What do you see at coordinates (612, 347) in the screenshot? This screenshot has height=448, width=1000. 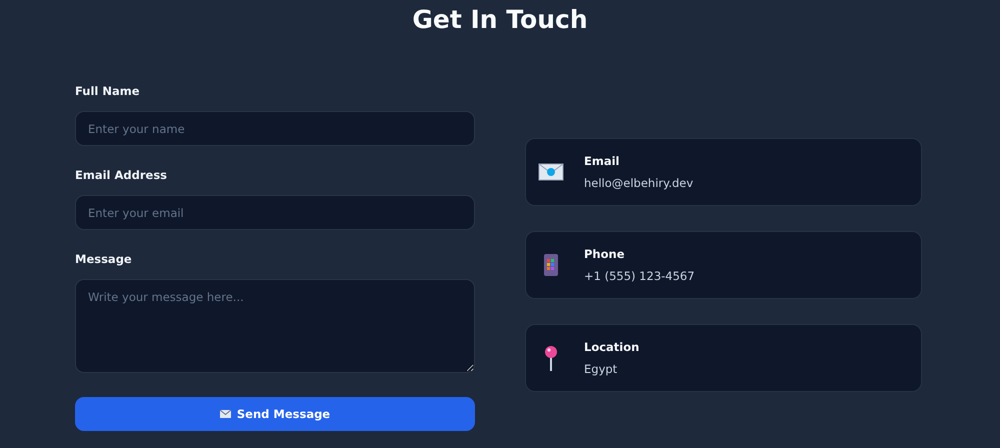 I see `contact-label: Location` at bounding box center [612, 347].